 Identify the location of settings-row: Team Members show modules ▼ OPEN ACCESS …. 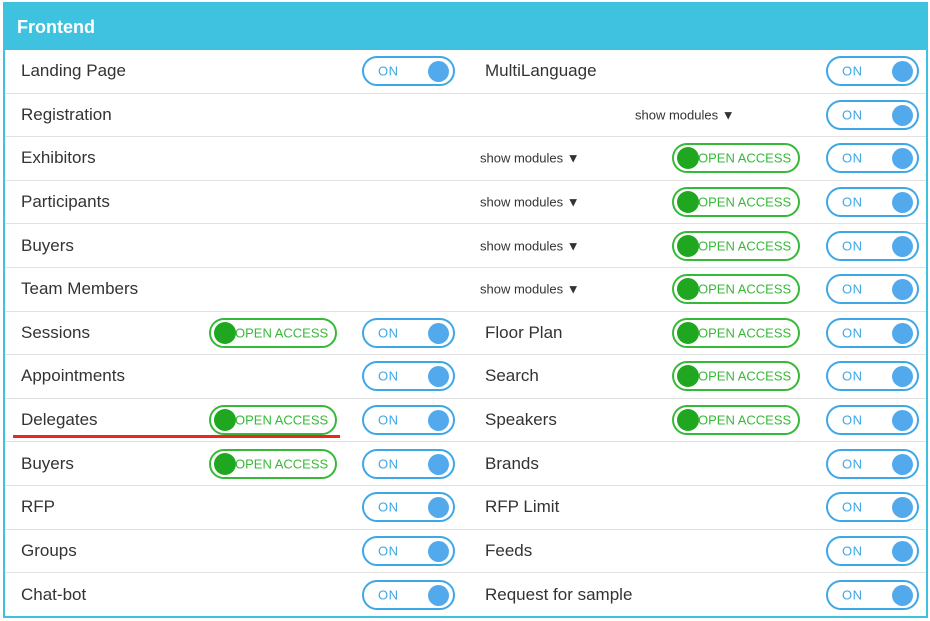
(465, 290).